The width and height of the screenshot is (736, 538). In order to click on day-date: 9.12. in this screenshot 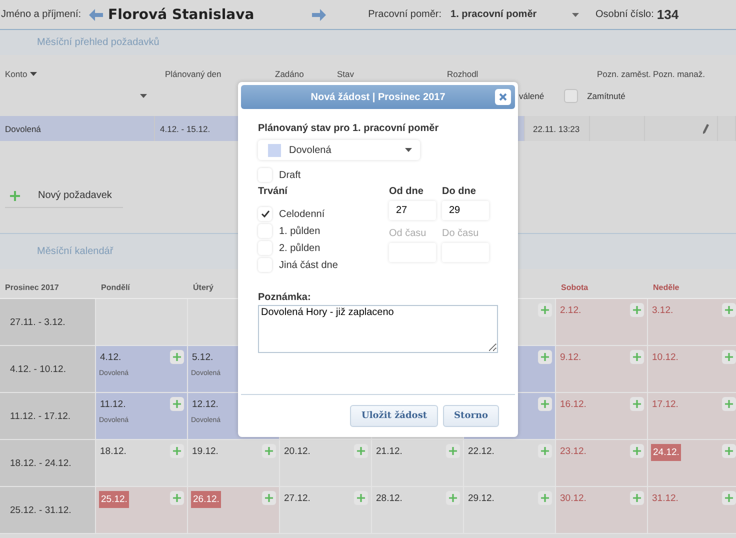, I will do `click(570, 358)`.